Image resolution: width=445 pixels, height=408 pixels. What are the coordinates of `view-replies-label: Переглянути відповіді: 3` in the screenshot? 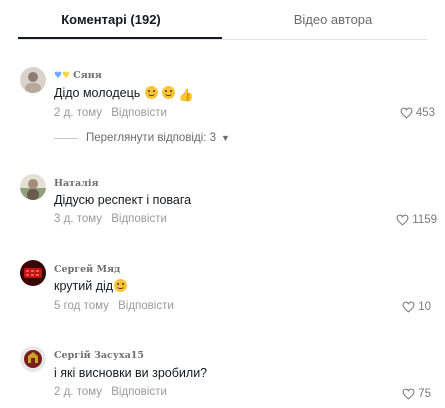 It's located at (151, 138).